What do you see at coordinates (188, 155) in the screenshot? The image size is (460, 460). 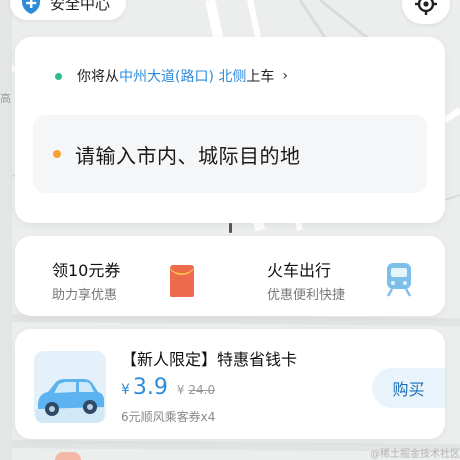 I see `destination-placeholder: 请输入市内、城际目的地` at bounding box center [188, 155].